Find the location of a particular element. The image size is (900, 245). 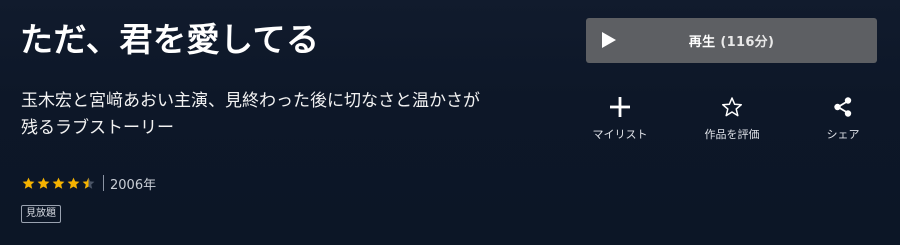

play-label-text: 再生 is located at coordinates (702, 42).